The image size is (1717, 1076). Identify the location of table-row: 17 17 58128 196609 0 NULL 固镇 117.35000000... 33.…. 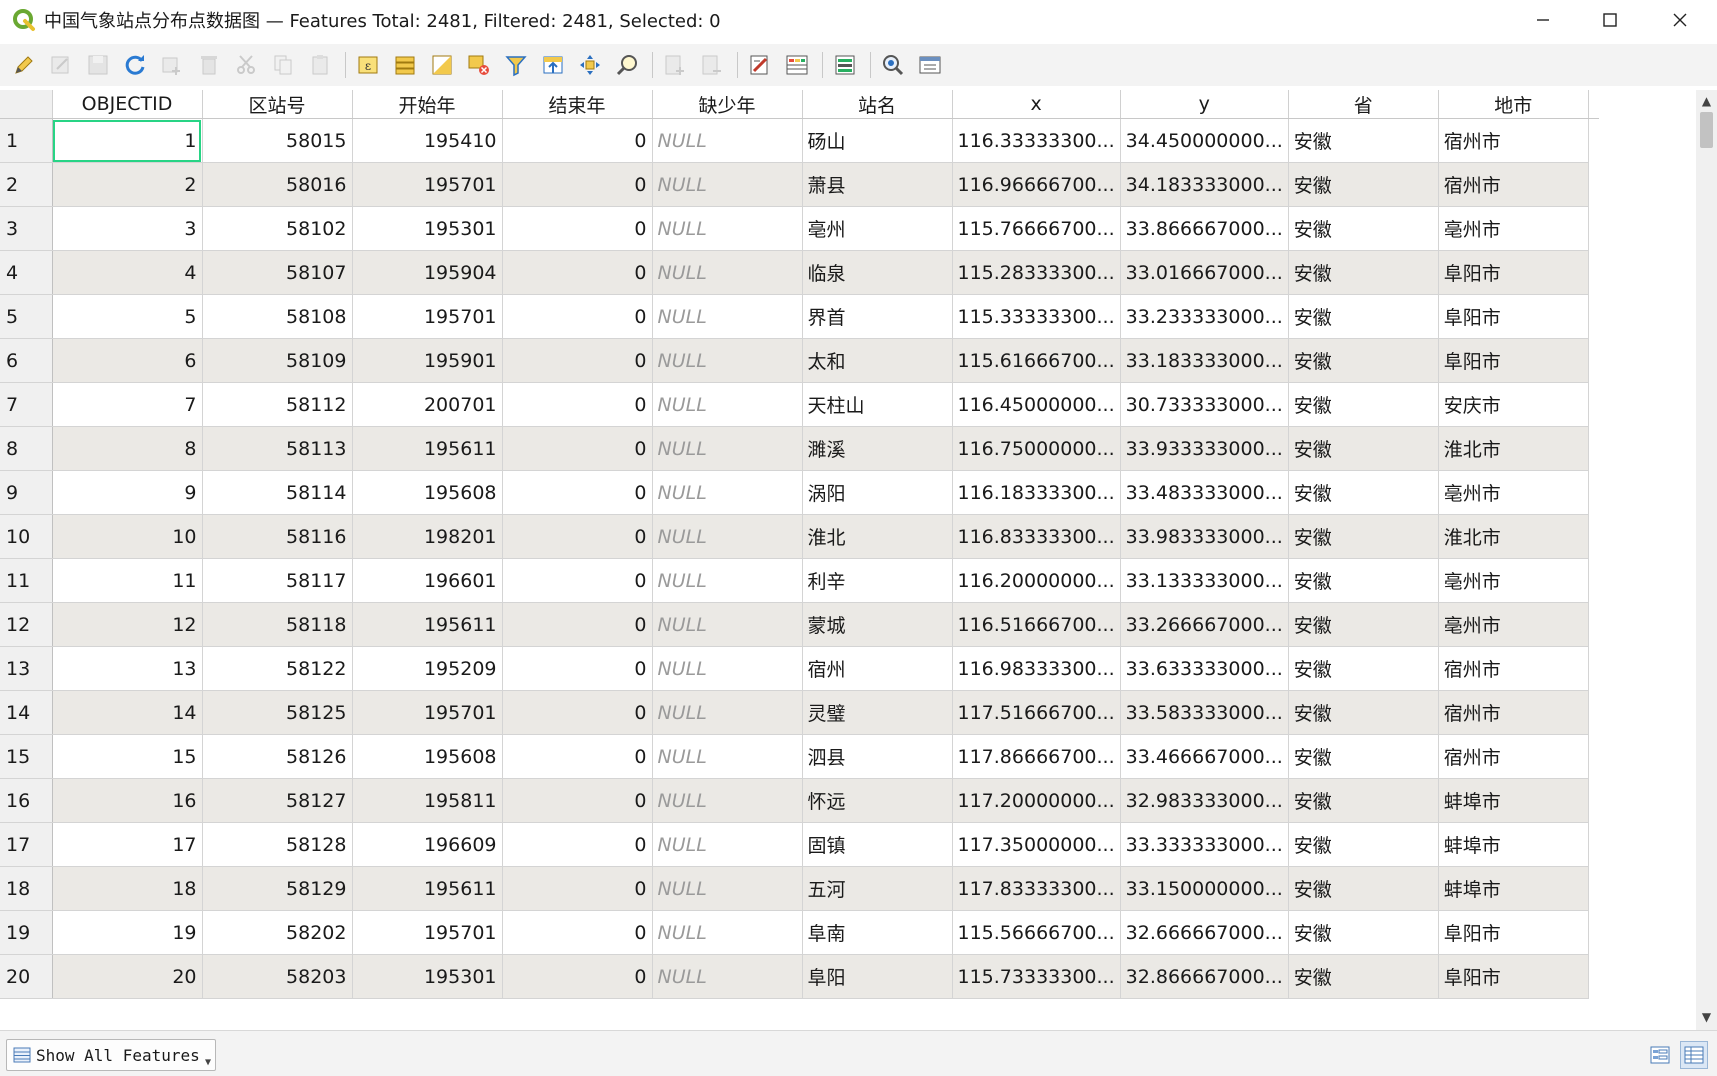
(799, 844).